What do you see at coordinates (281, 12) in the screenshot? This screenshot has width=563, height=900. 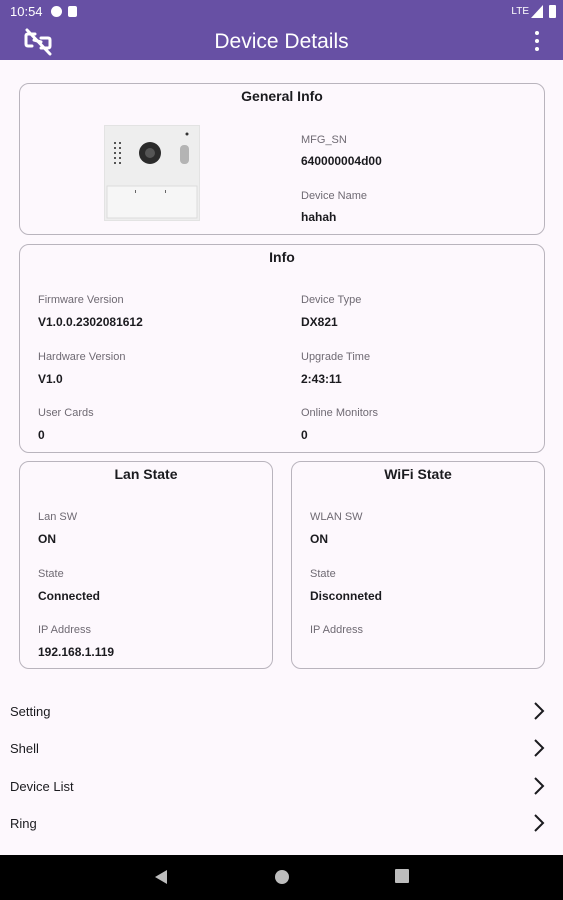 I see `status-bar: 10:54 LTE` at bounding box center [281, 12].